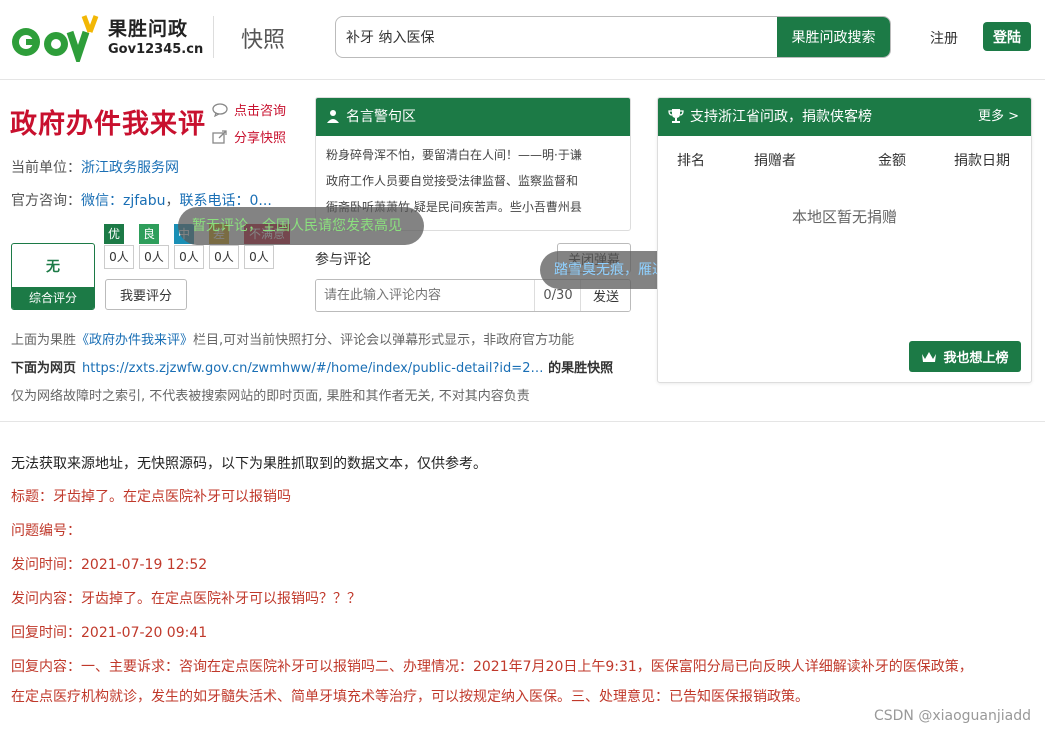  What do you see at coordinates (213, 37) in the screenshot?
I see `header-divider` at bounding box center [213, 37].